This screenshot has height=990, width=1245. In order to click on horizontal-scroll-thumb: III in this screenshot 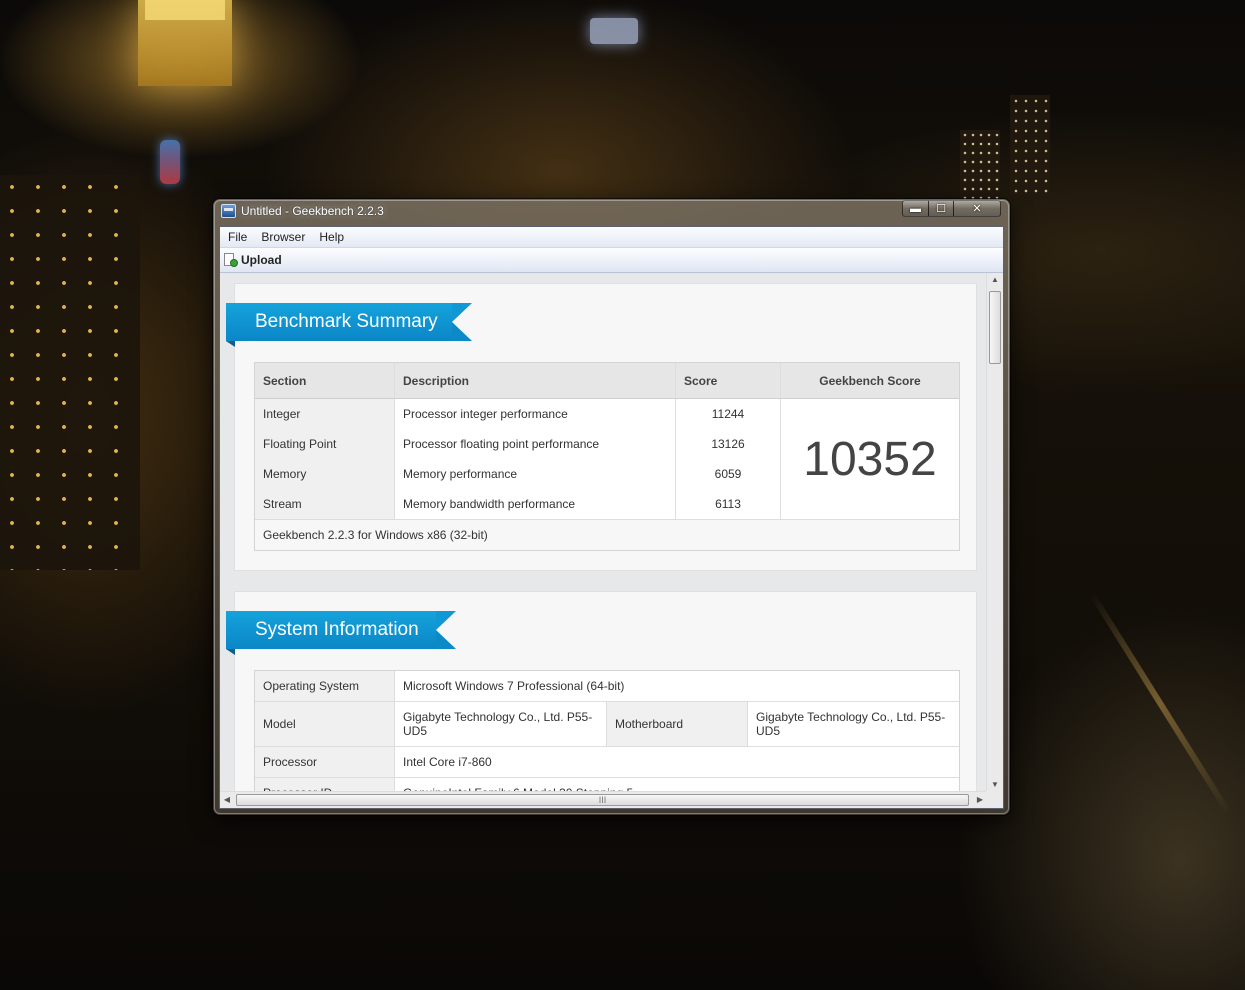, I will do `click(602, 800)`.